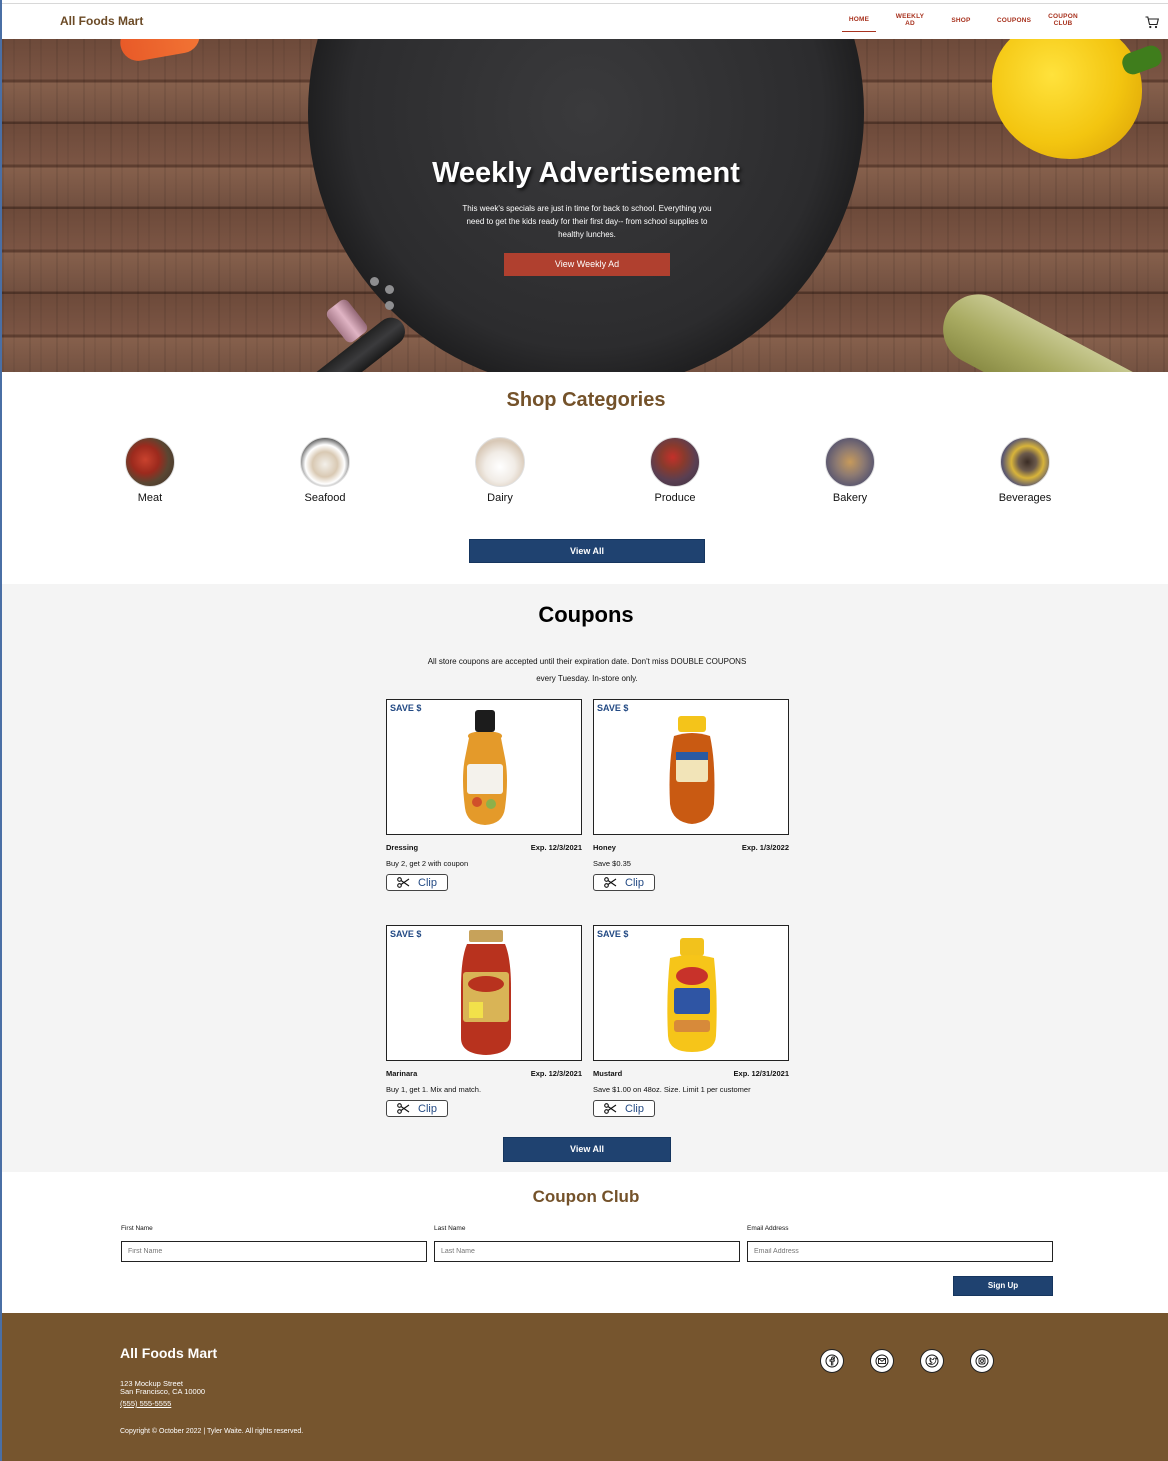  What do you see at coordinates (675, 462) in the screenshot?
I see `produce-image` at bounding box center [675, 462].